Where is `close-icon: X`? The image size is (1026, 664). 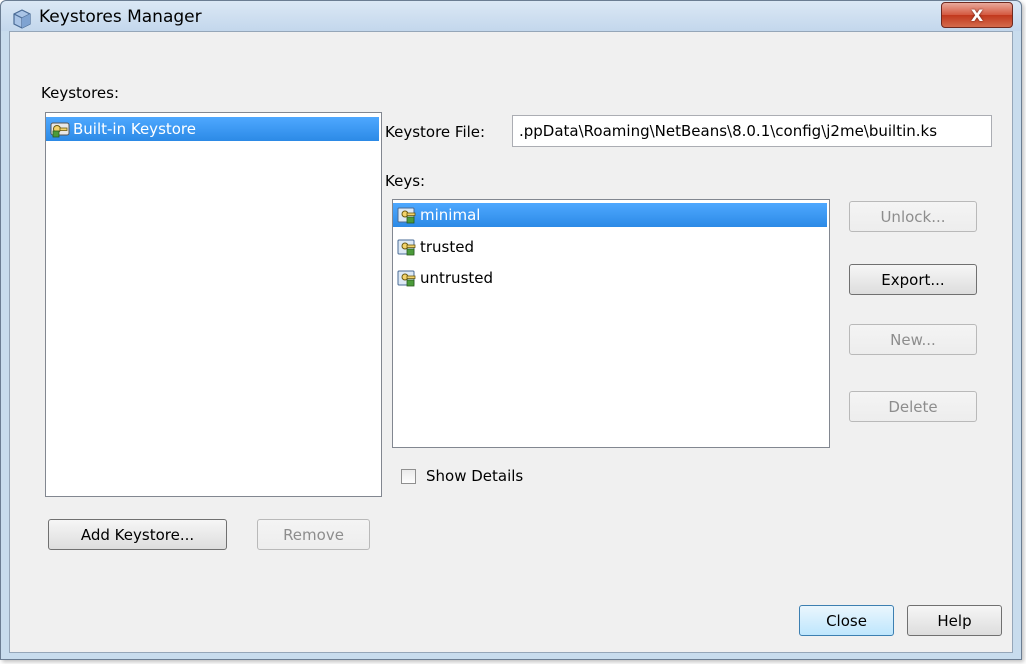 close-icon: X is located at coordinates (977, 15).